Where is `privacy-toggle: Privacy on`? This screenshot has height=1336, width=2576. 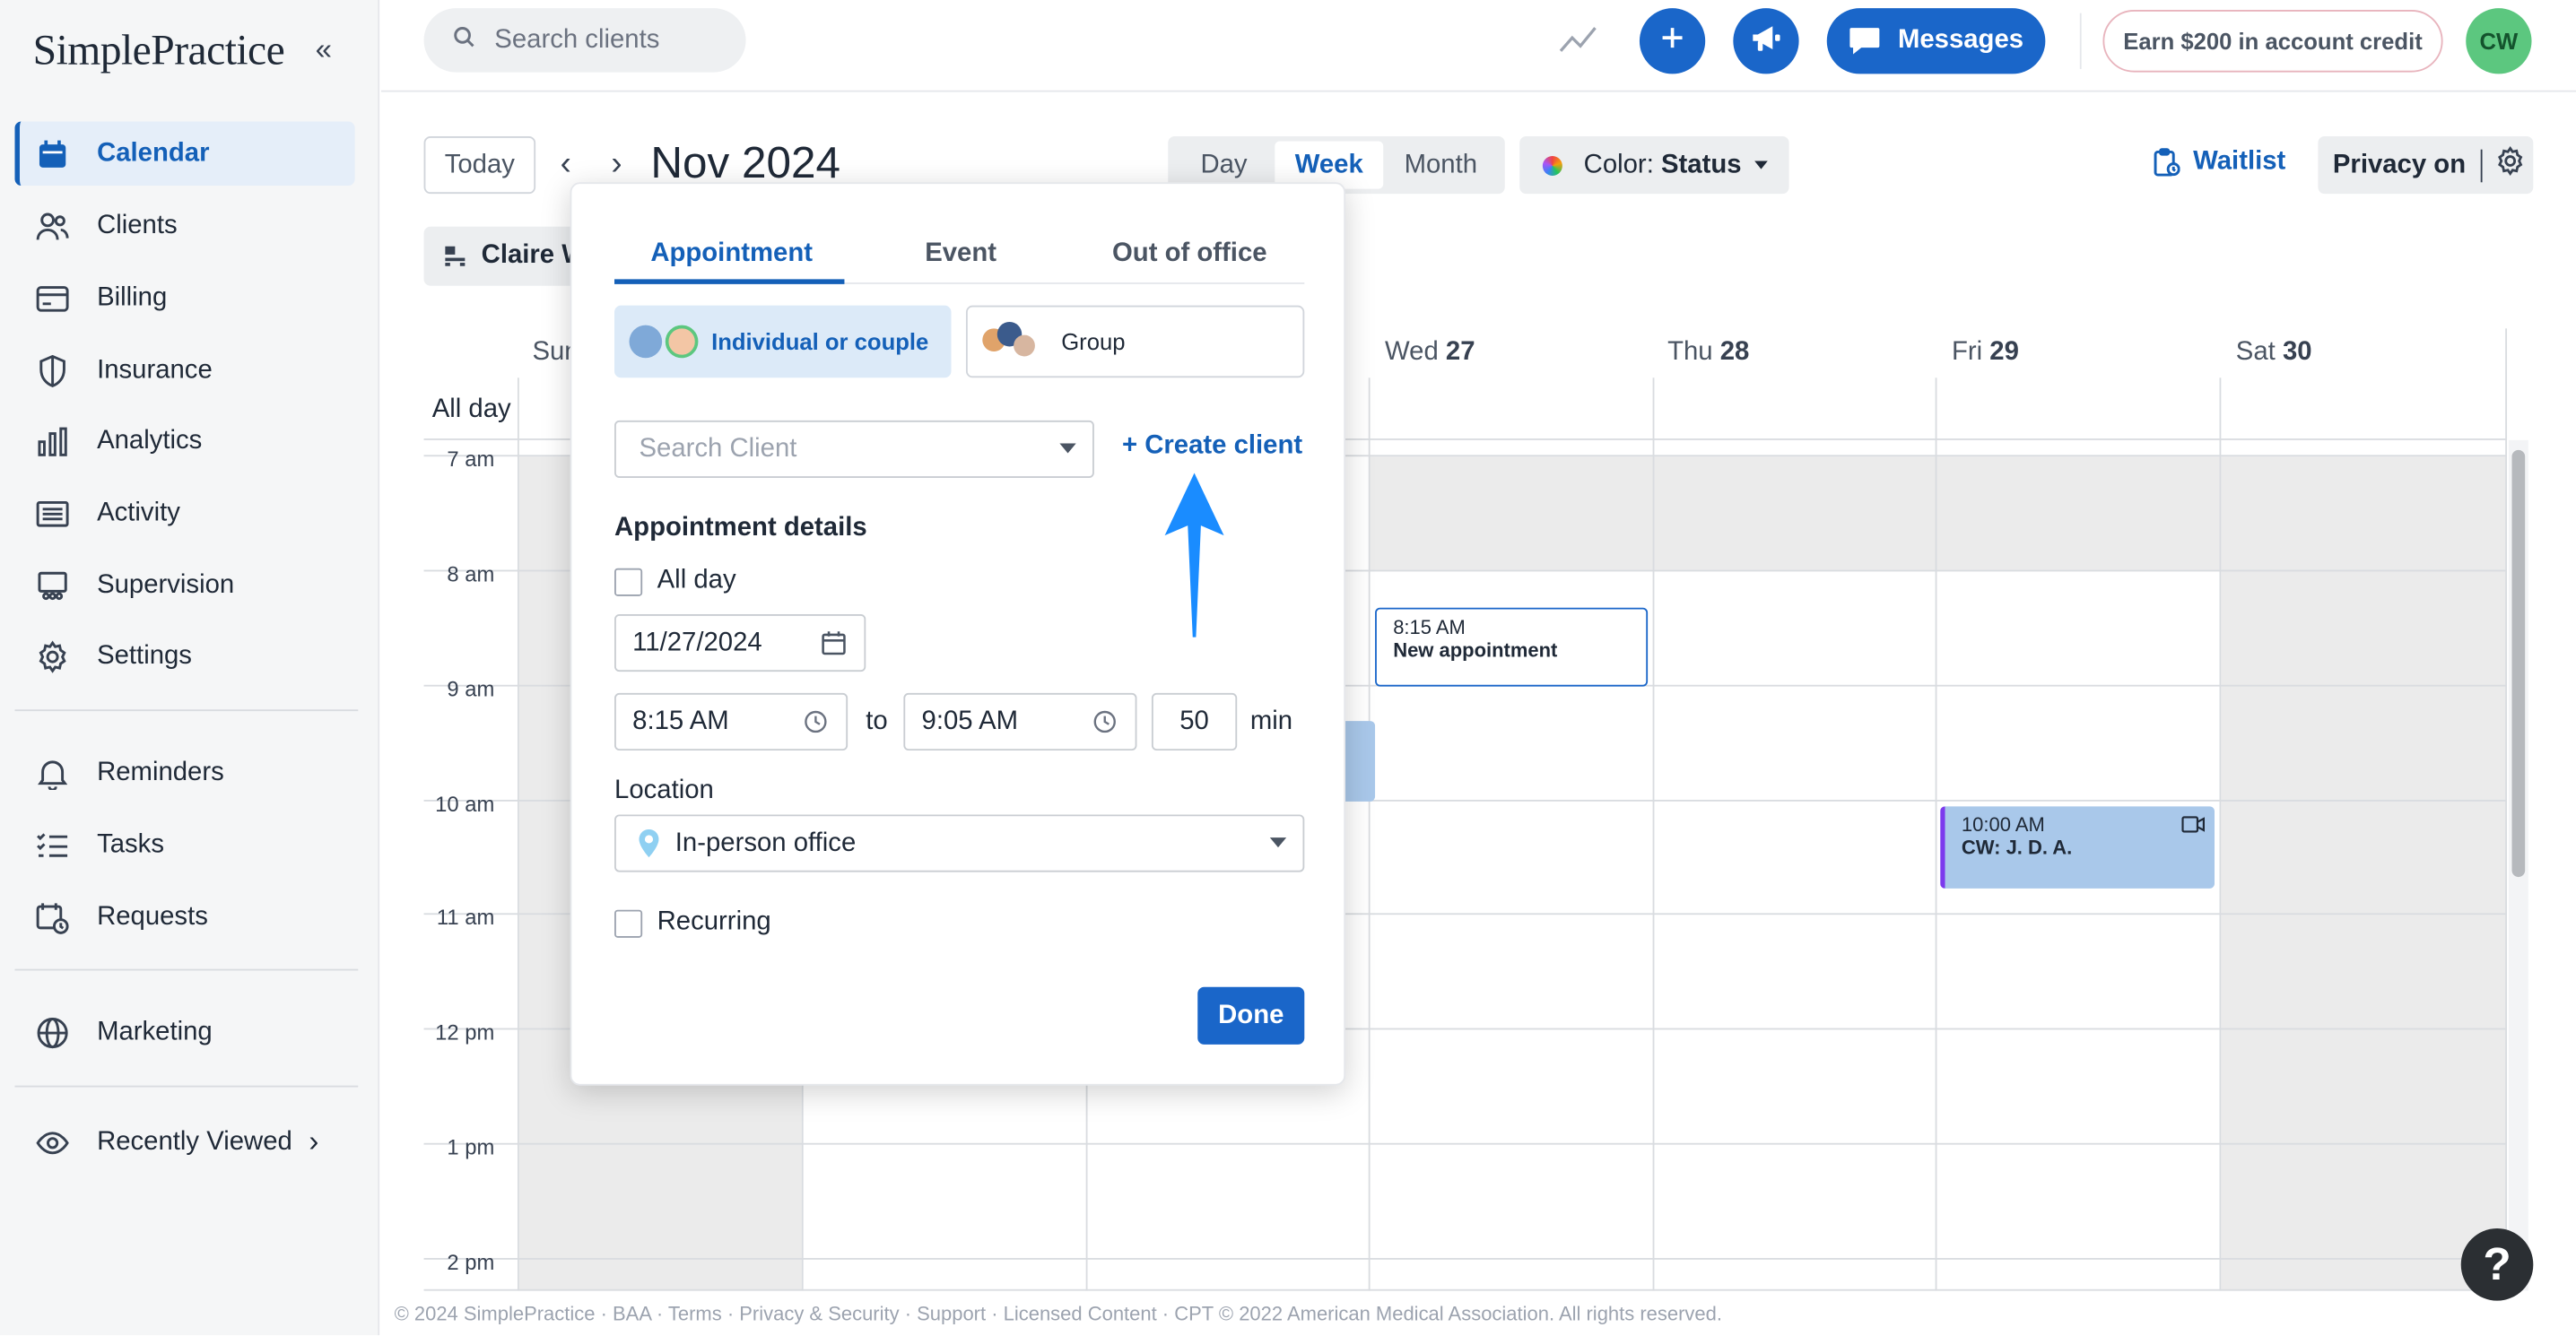 privacy-toggle: Privacy on is located at coordinates (2426, 166).